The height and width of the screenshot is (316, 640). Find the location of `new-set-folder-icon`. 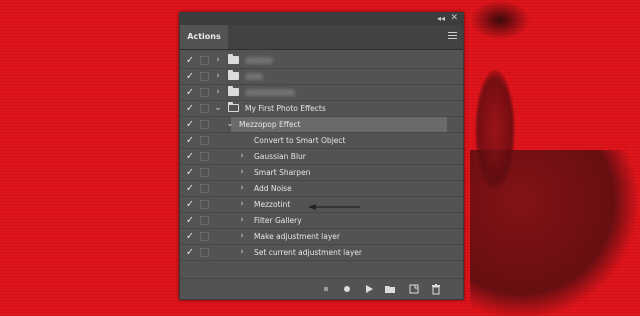

new-set-folder-icon is located at coordinates (390, 289).